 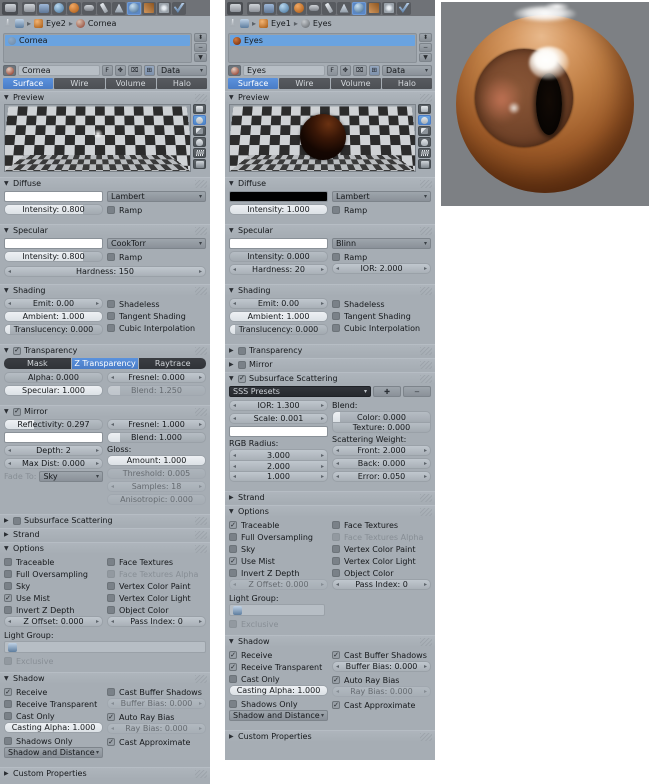 I want to click on light-group-field, so click(x=105, y=647).